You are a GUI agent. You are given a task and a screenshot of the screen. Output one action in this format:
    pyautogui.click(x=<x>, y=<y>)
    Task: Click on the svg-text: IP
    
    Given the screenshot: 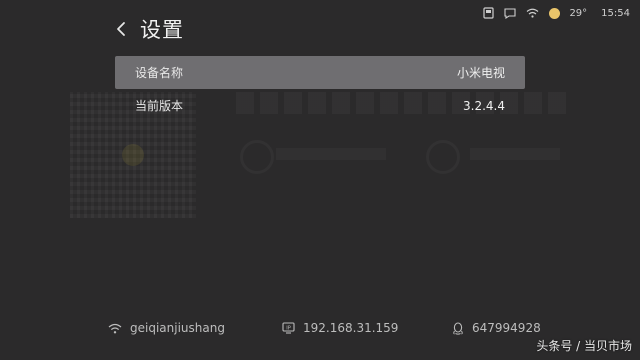 What is the action you would take?
    pyautogui.click(x=288, y=328)
    